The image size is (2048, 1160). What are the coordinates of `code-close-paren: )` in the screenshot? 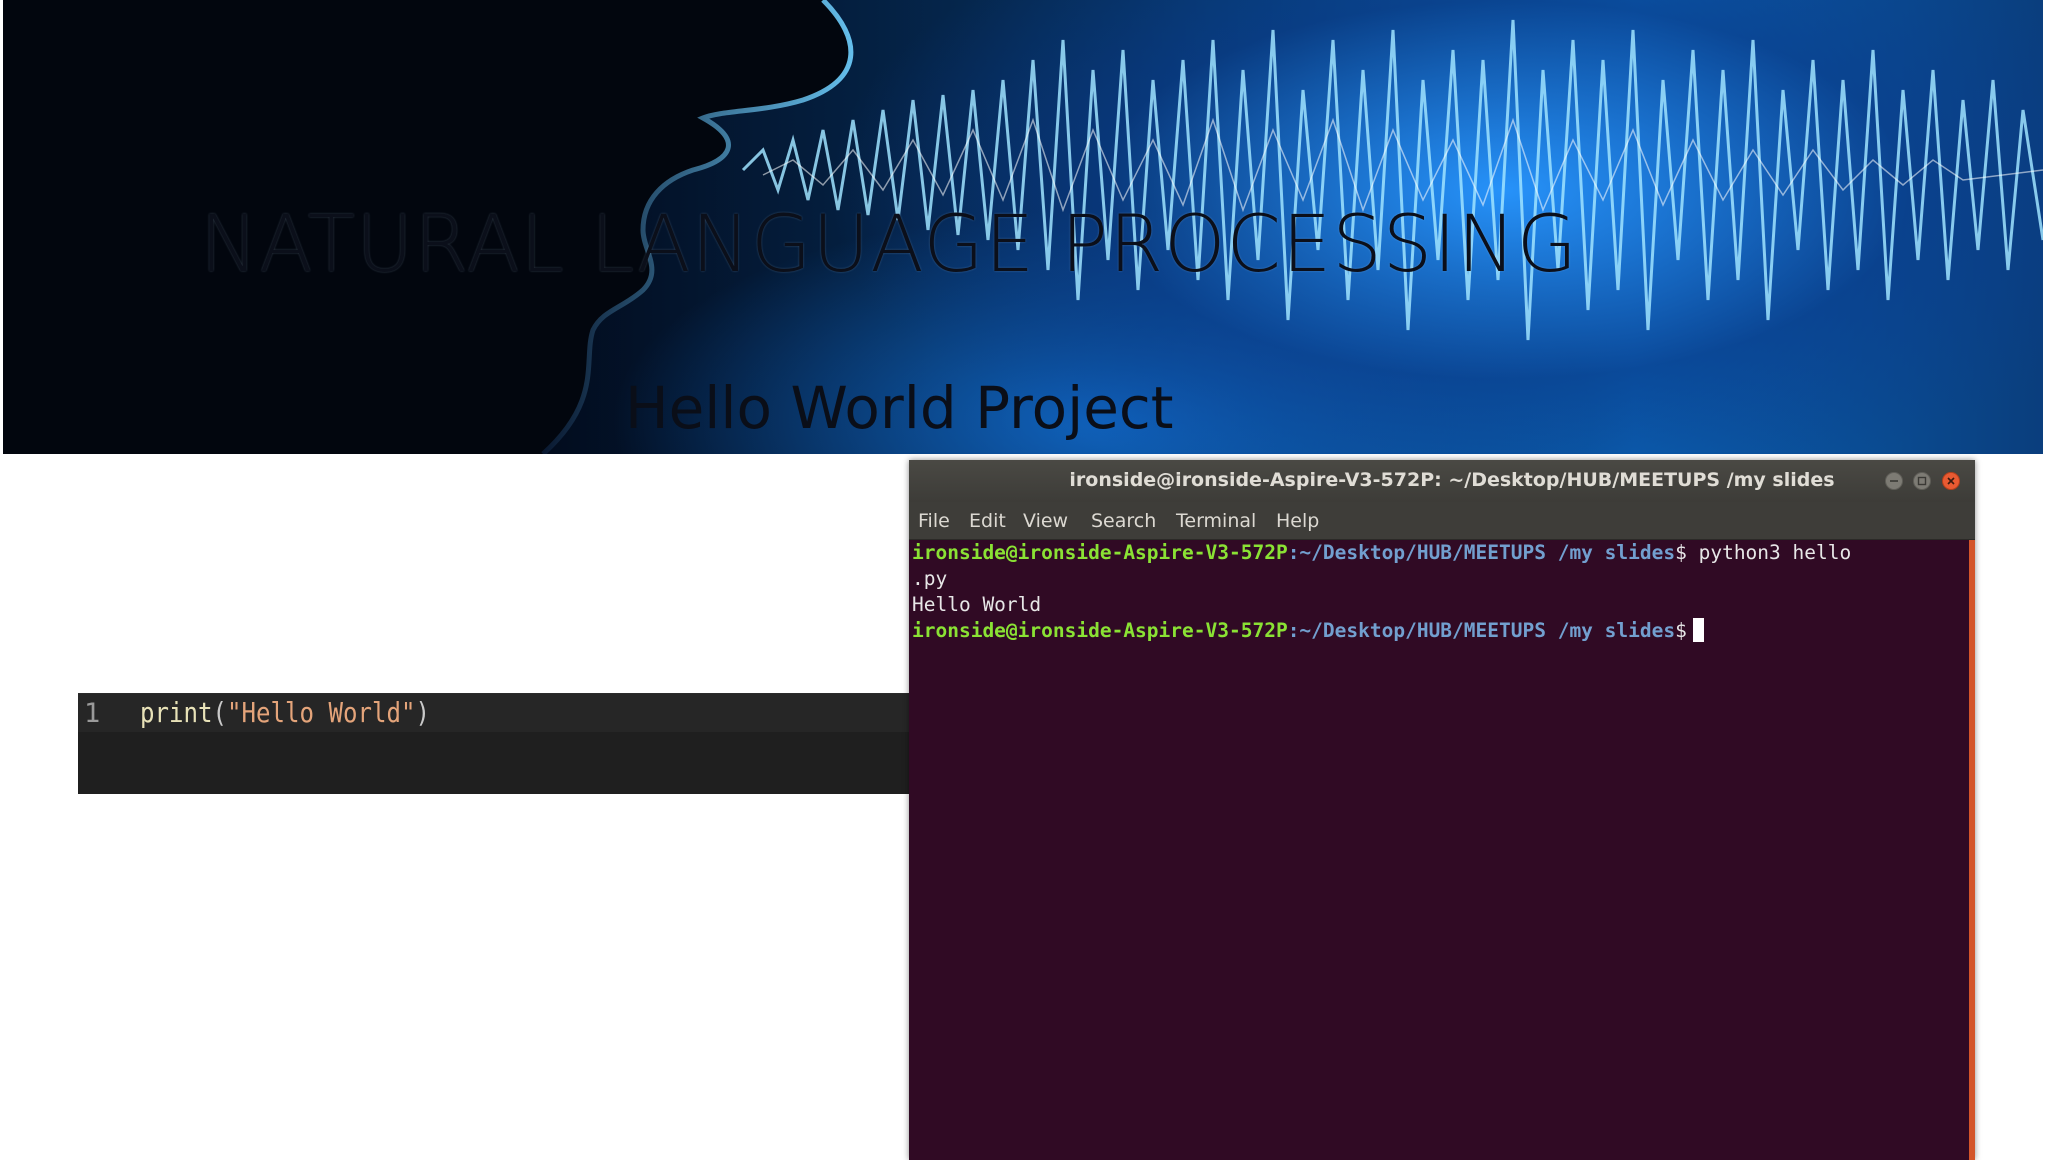 It's located at (422, 712).